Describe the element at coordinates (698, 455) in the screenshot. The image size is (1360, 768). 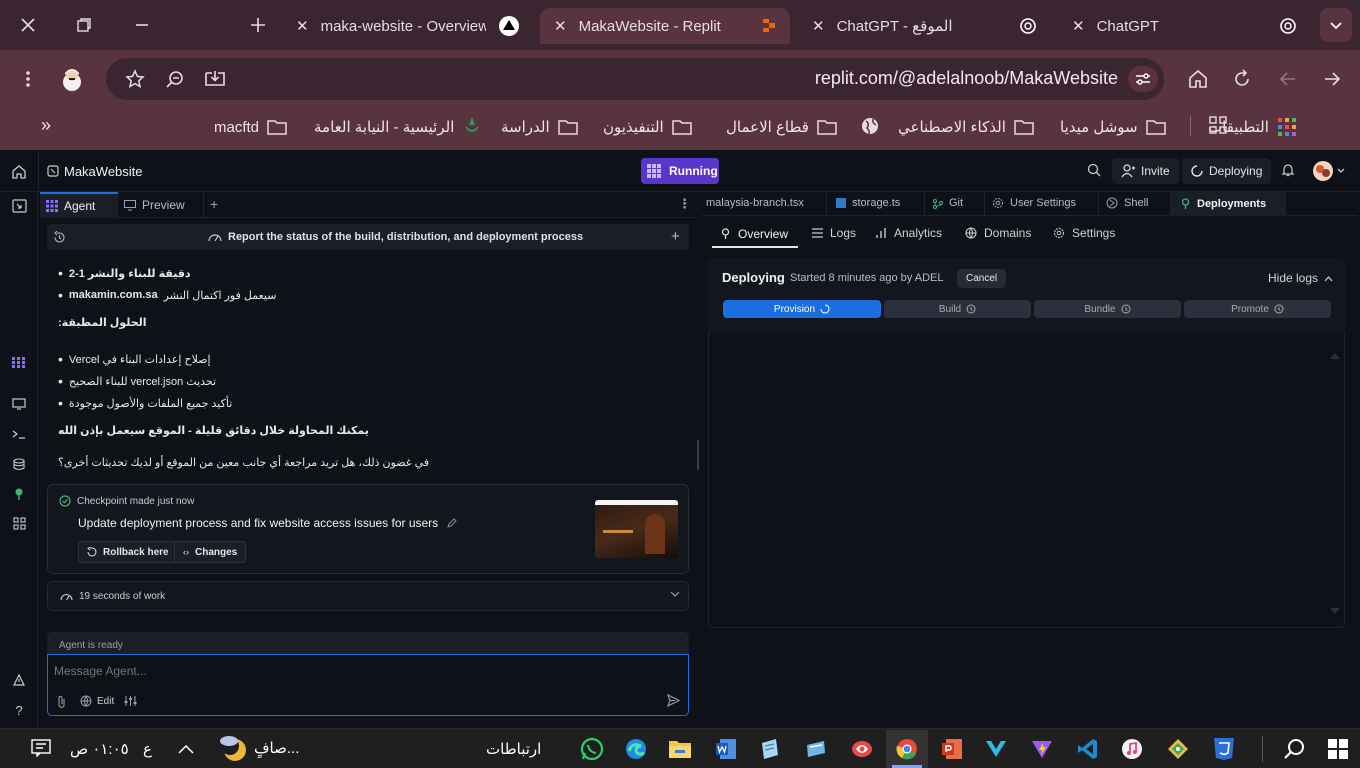
I see `pane-resize-handle` at that location.